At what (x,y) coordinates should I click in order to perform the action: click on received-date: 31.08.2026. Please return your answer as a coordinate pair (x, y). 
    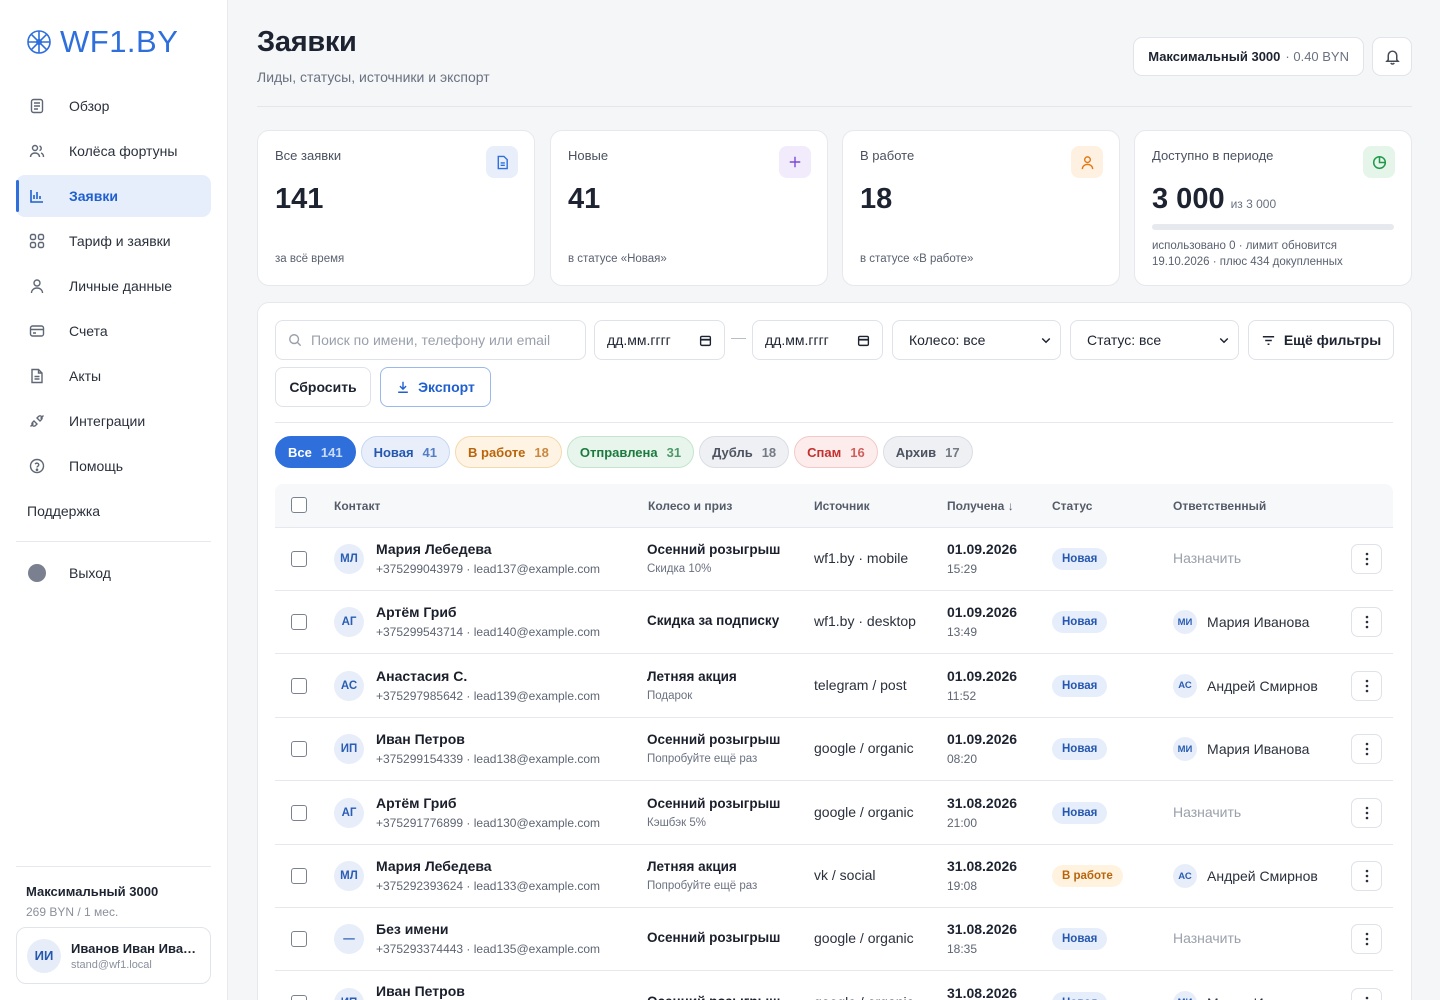
    Looking at the image, I should click on (982, 866).